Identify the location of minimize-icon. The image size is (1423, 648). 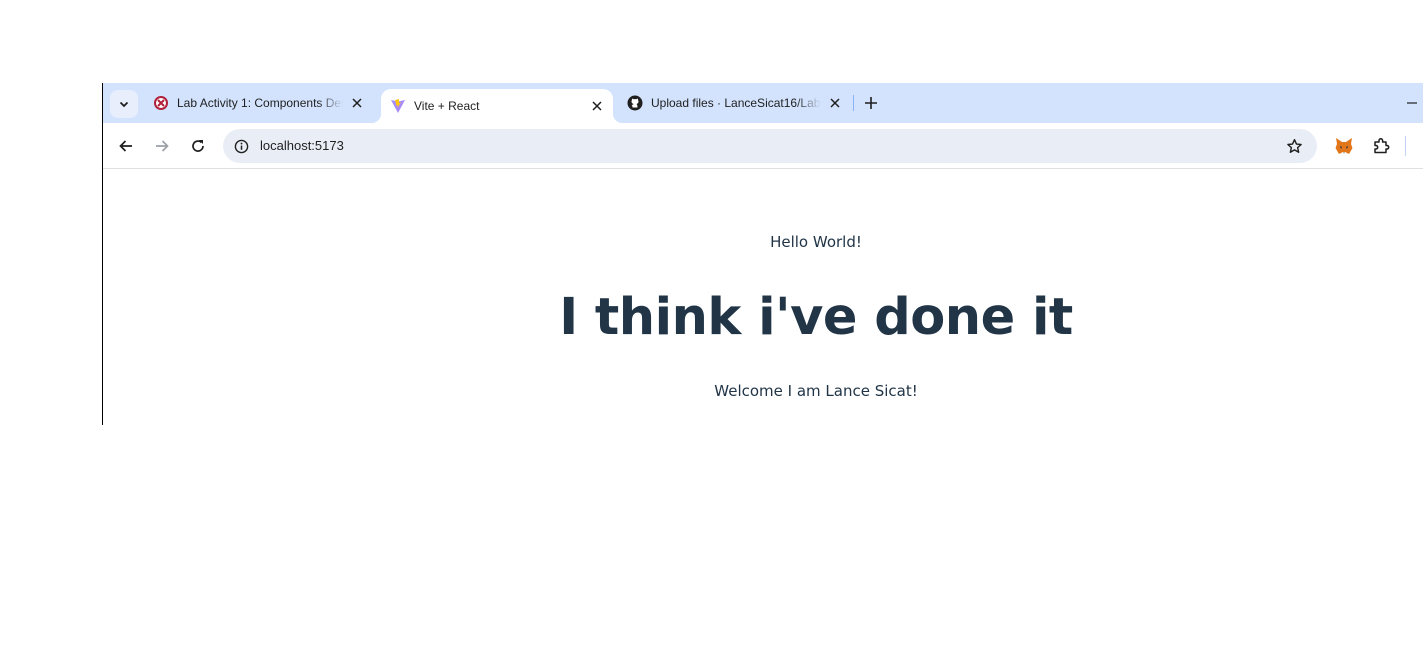
(1412, 103).